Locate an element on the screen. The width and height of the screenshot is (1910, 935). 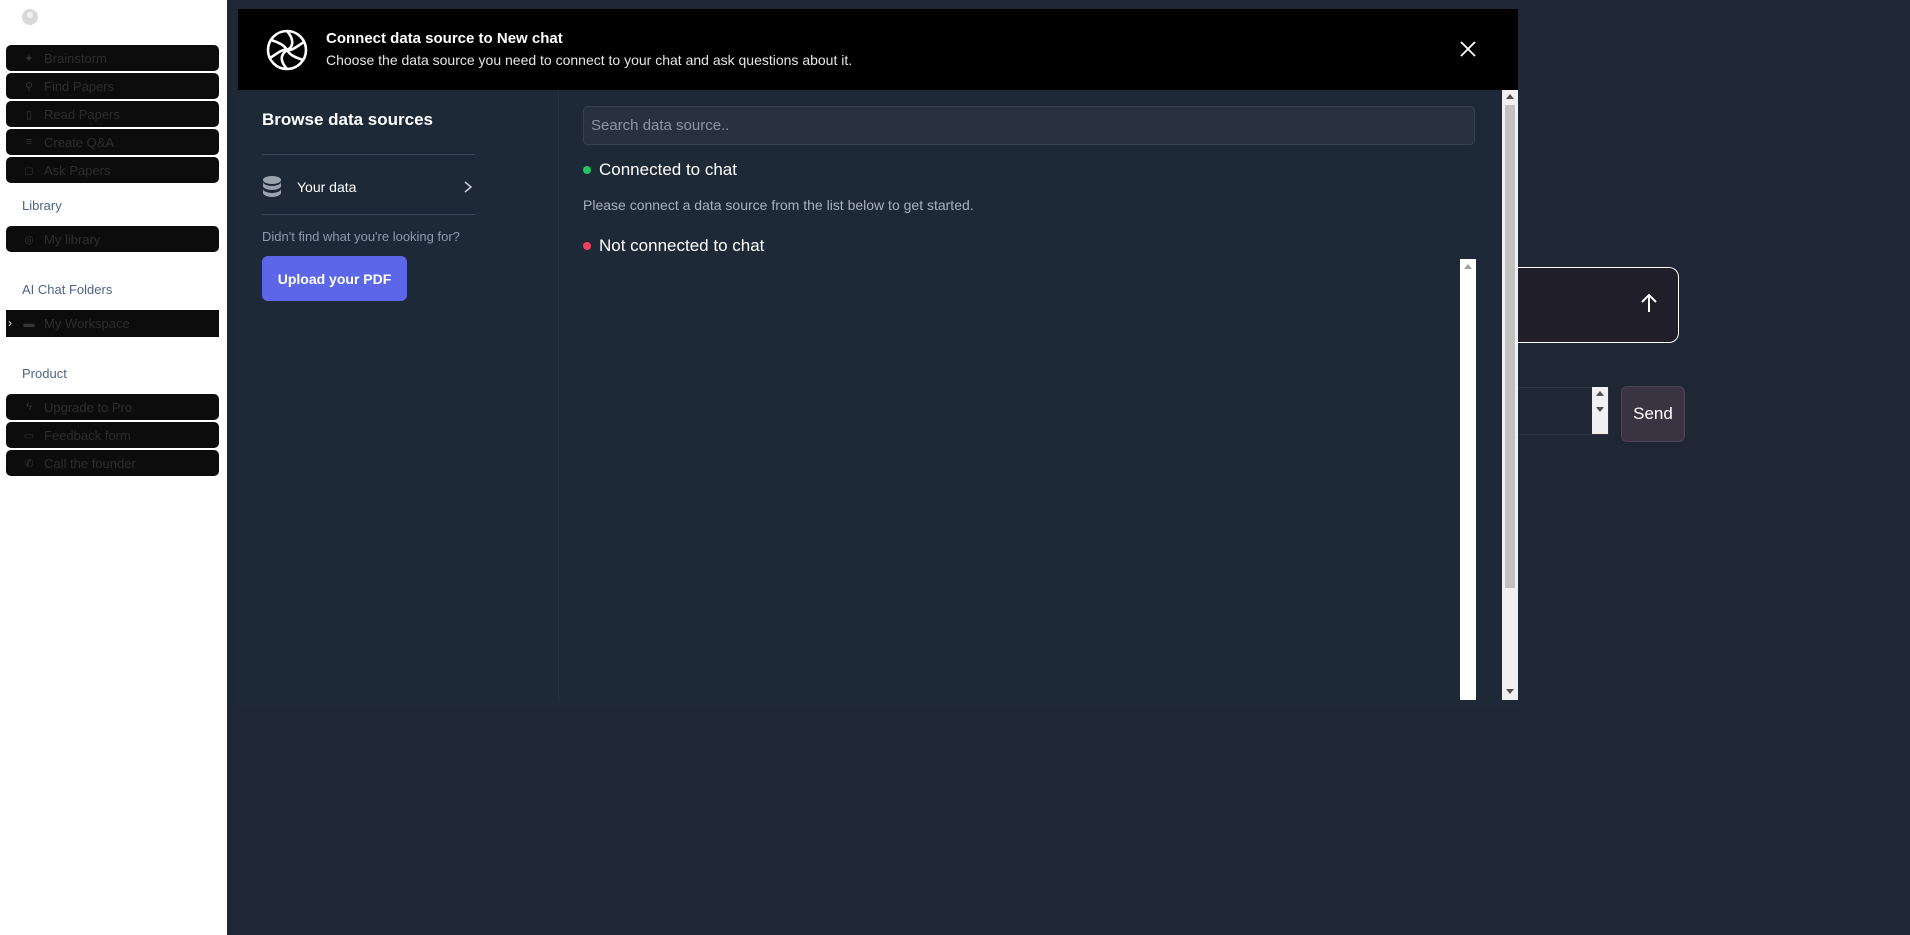
nav-label: Find Papers is located at coordinates (79, 86).